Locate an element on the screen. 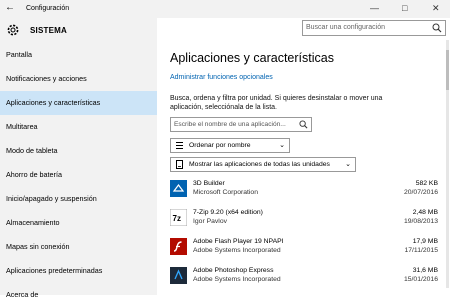 The image size is (450, 307). app-publisher: Igor Pavlov is located at coordinates (210, 221).